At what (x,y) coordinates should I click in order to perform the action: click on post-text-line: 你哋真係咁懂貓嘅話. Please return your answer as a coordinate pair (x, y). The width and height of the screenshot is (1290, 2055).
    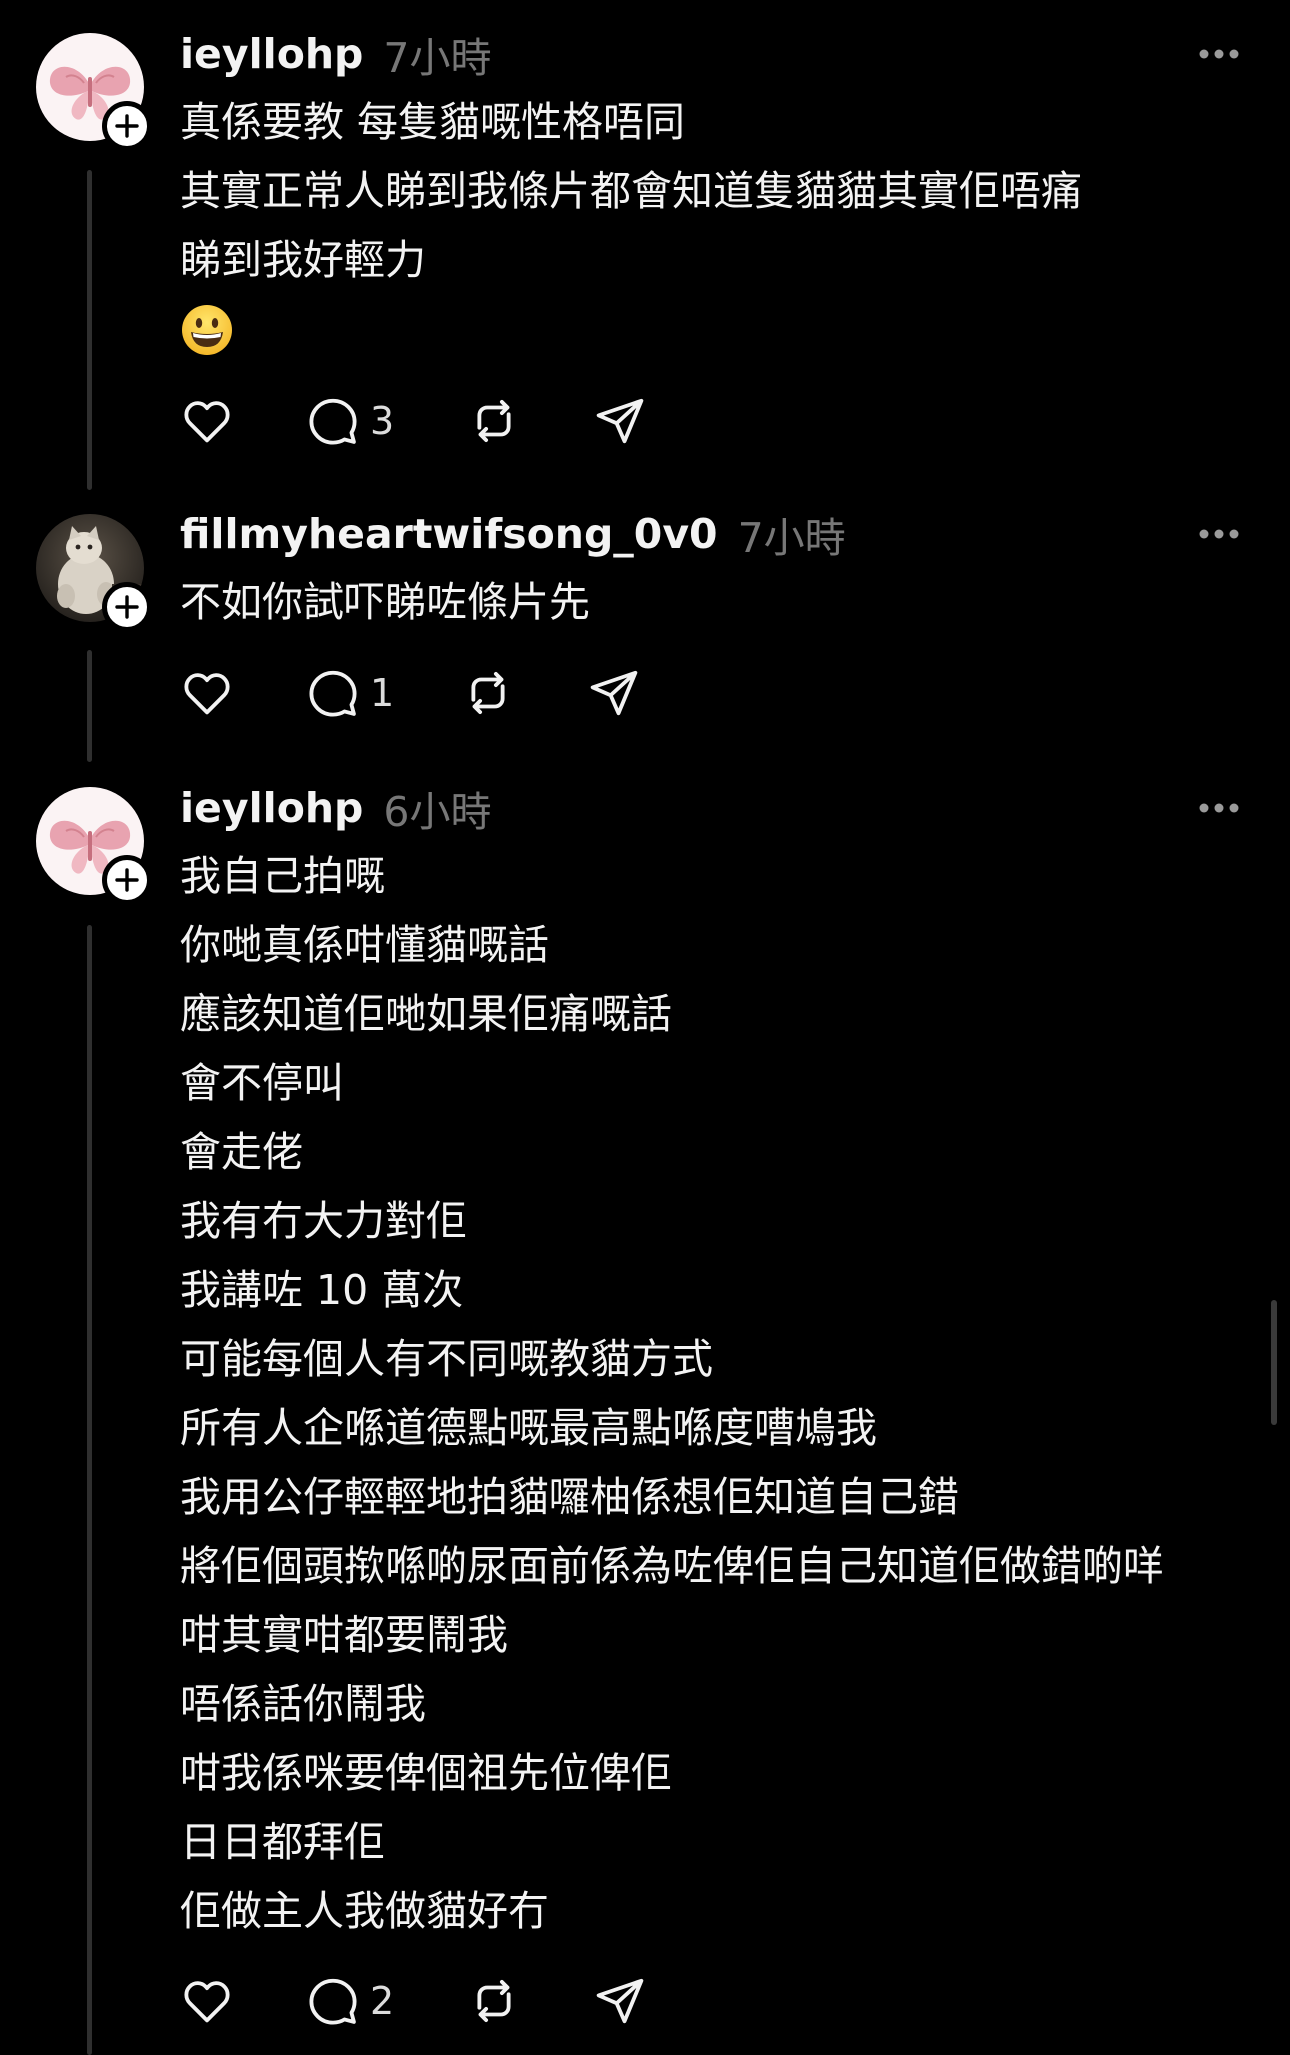
    Looking at the image, I should click on (364, 945).